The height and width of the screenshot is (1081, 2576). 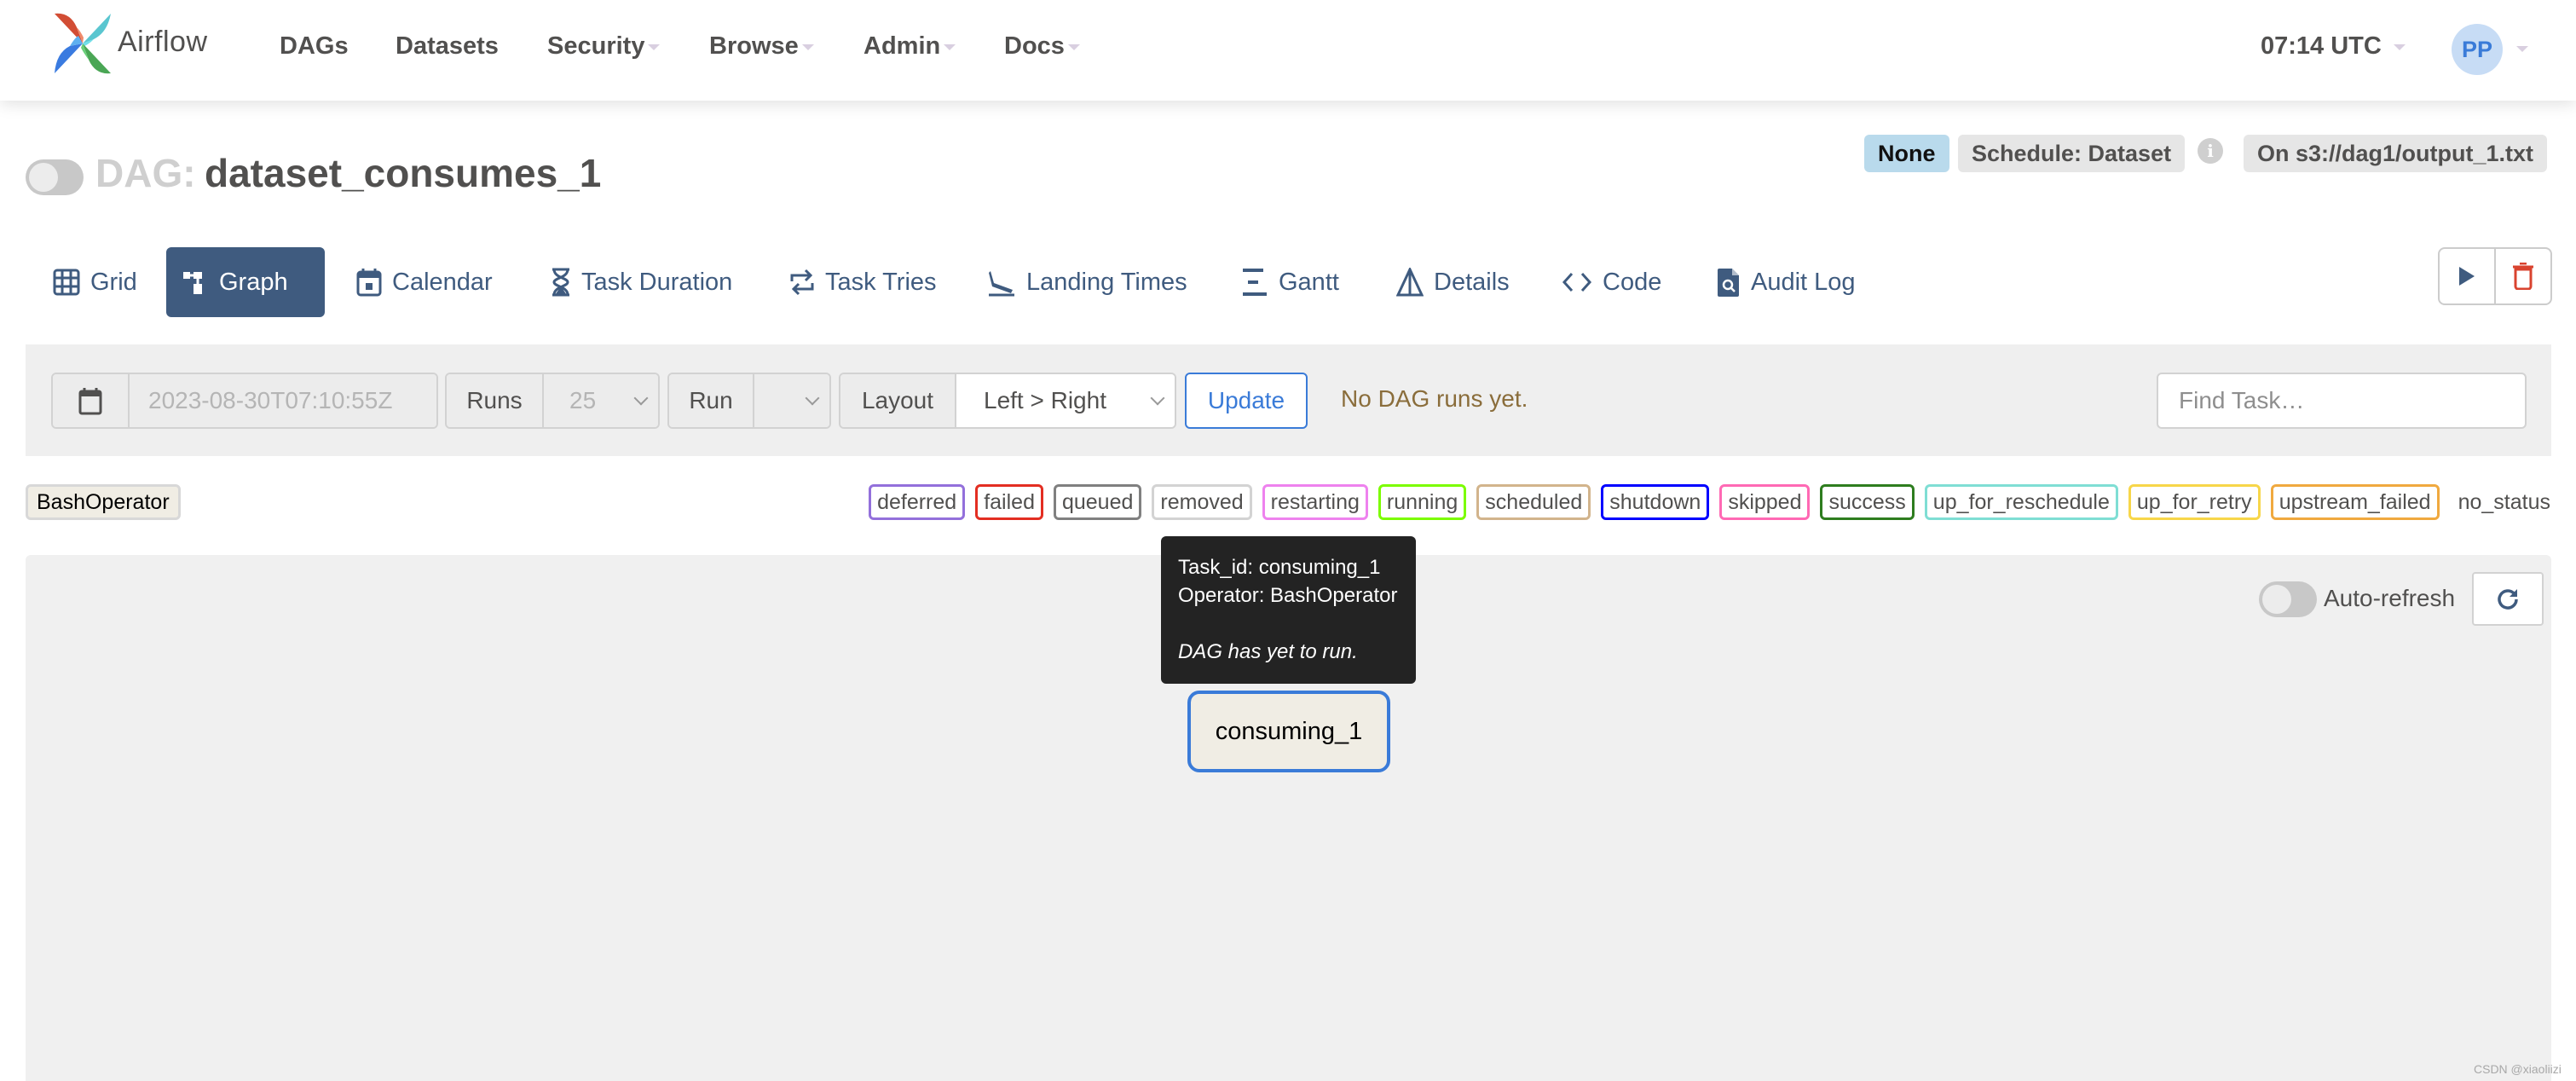 What do you see at coordinates (403, 173) in the screenshot?
I see `dag-title: dataset_consumes_1` at bounding box center [403, 173].